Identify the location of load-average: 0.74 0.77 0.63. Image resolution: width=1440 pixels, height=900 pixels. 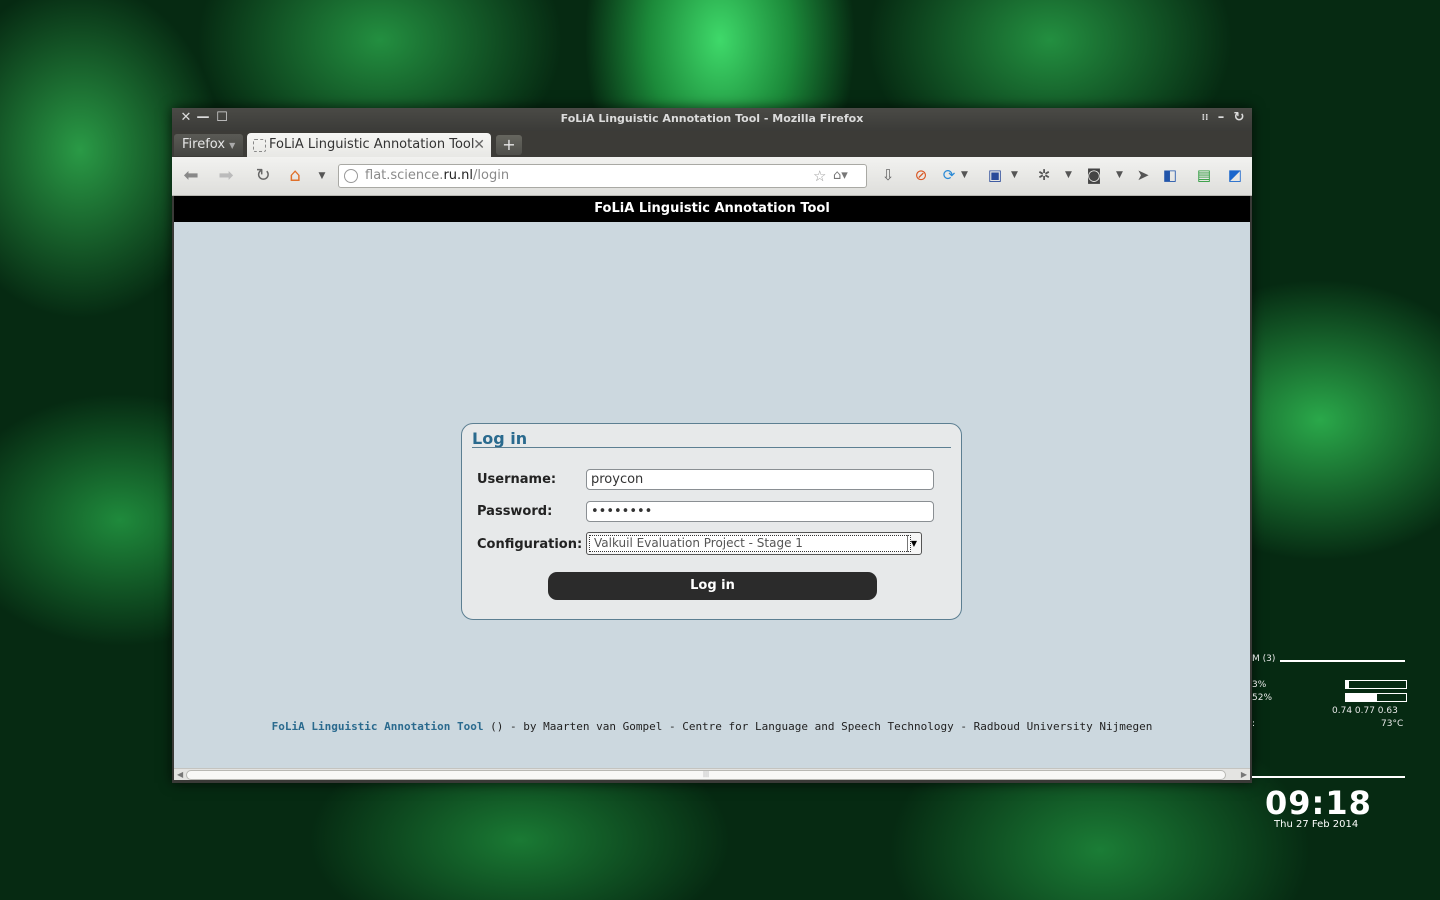
(1365, 711).